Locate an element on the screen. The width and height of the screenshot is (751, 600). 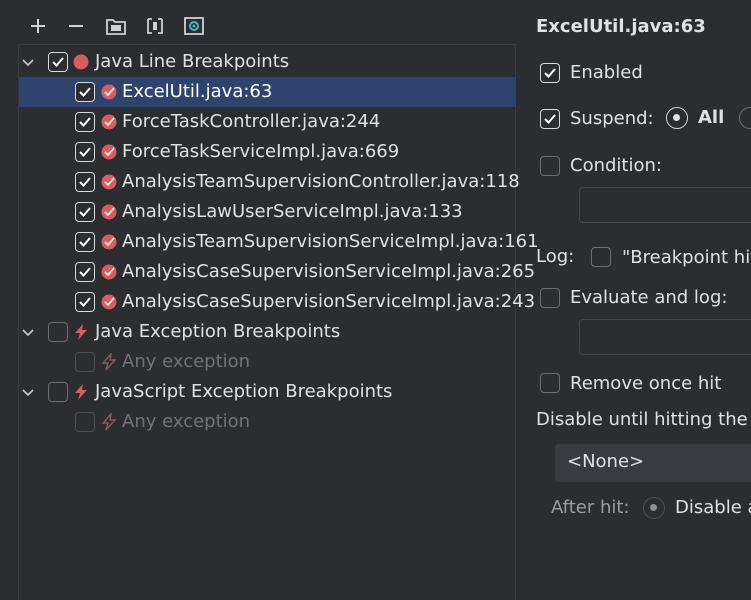
enabled-label: Enabled is located at coordinates (606, 72).